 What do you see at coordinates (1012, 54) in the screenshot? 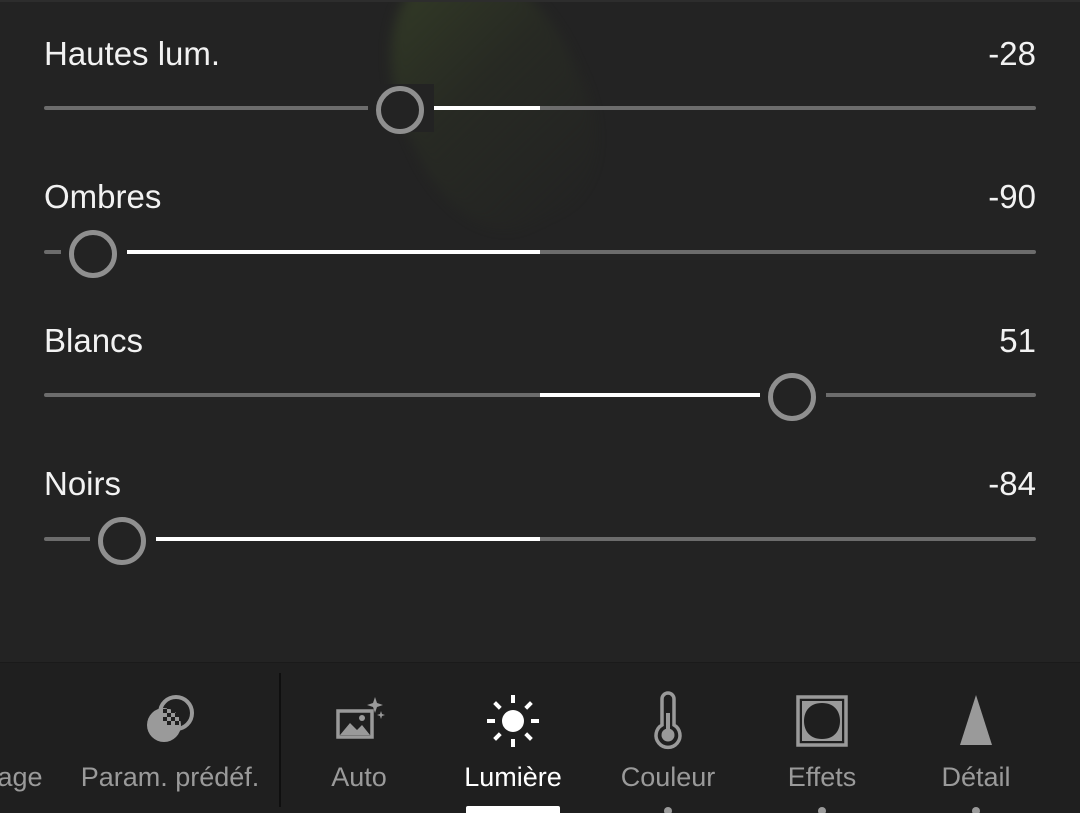
I see `slider-value: -28` at bounding box center [1012, 54].